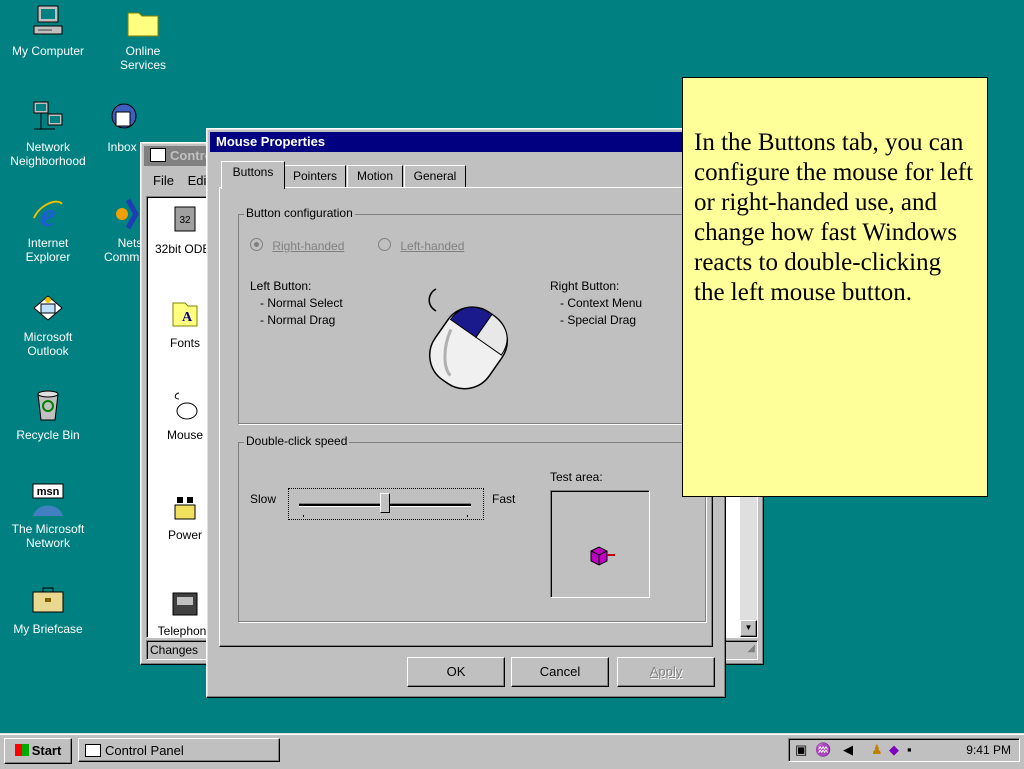 The height and width of the screenshot is (769, 1024). What do you see at coordinates (301, 303) in the screenshot?
I see `left-button-item: - Normal Select` at bounding box center [301, 303].